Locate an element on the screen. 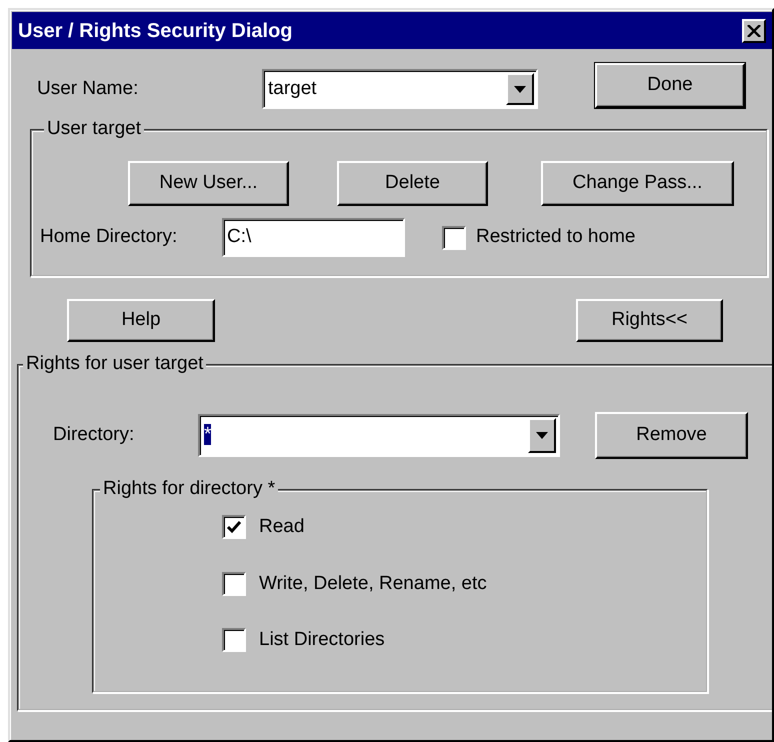 The width and height of the screenshot is (774, 742). home-directory-field: C:\ is located at coordinates (313, 237).